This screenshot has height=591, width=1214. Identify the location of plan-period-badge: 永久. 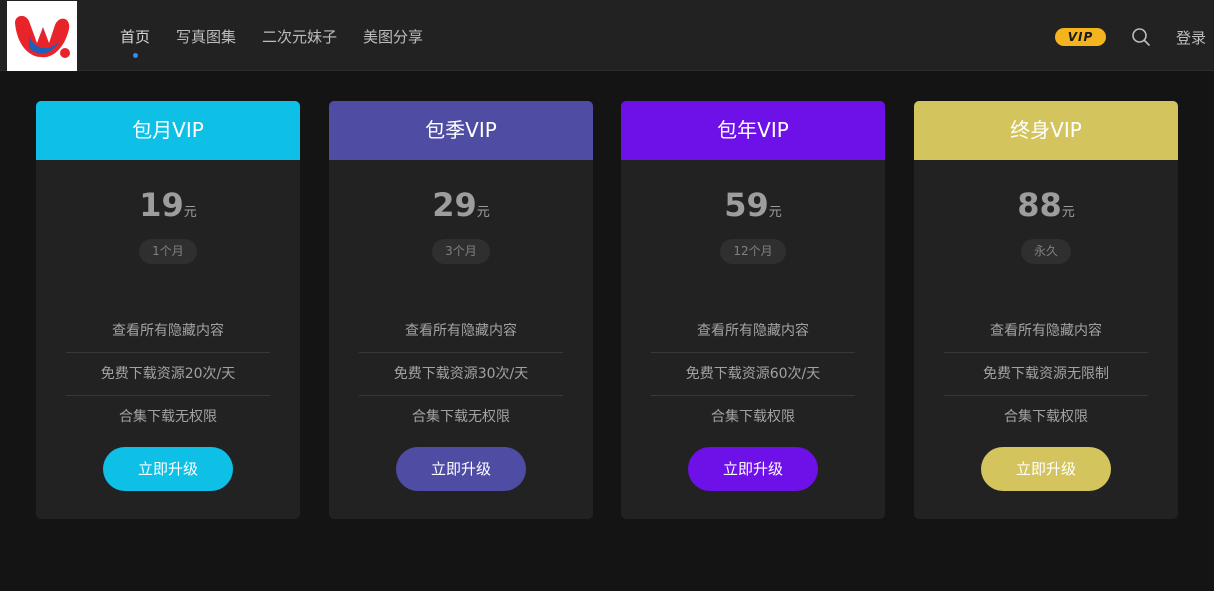
(1045, 251).